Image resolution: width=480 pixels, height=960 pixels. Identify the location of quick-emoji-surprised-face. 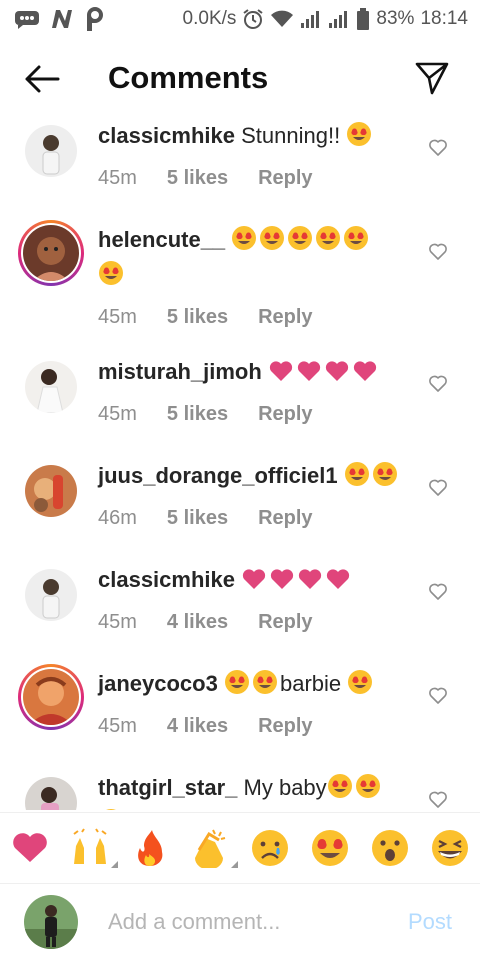
(390, 848).